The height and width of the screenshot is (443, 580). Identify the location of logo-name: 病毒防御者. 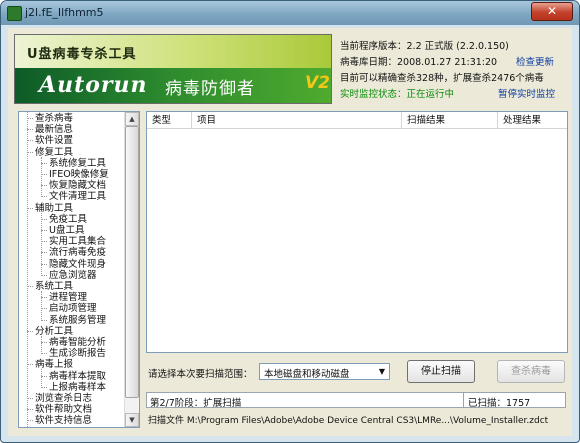
(210, 89).